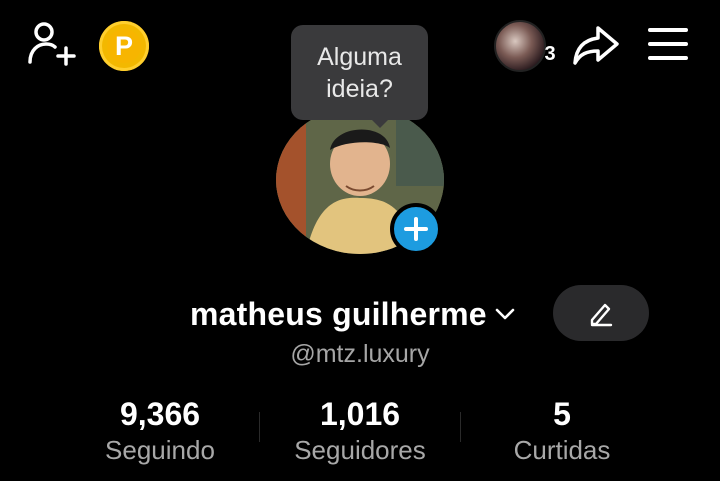 This screenshot has width=720, height=481. I want to click on coin-button: P, so click(124, 46).